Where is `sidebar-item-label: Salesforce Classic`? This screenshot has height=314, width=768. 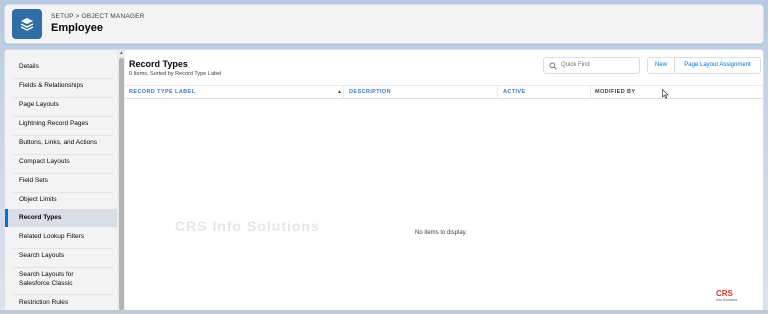
sidebar-item-label: Salesforce Classic is located at coordinates (46, 283).